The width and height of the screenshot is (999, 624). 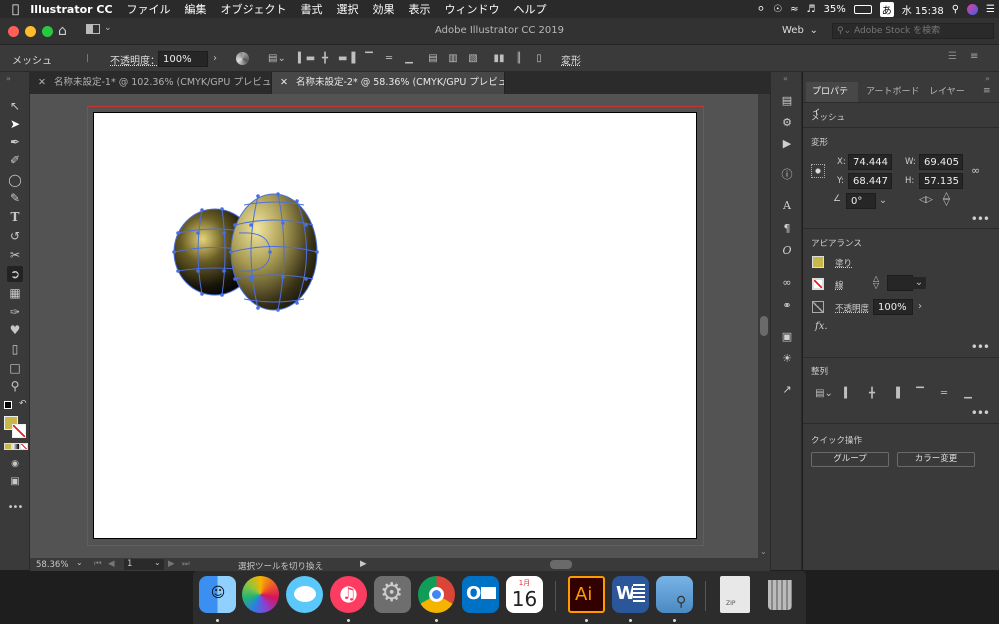 I want to click on opacity-field: 100%, so click(x=183, y=59).